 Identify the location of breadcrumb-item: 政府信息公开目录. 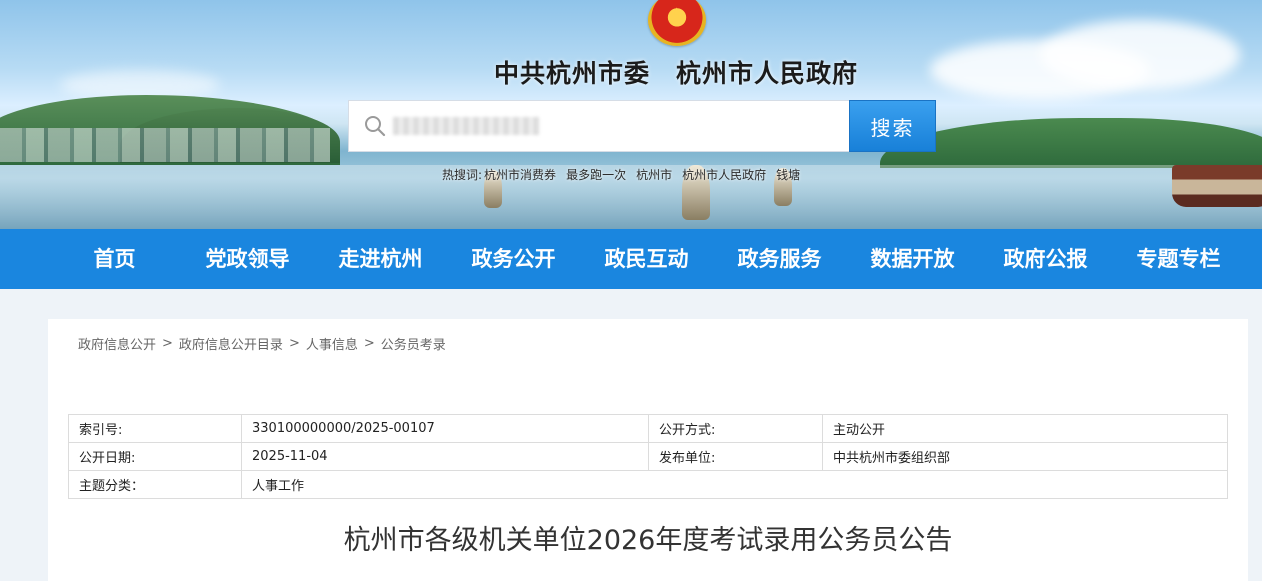
(231, 343).